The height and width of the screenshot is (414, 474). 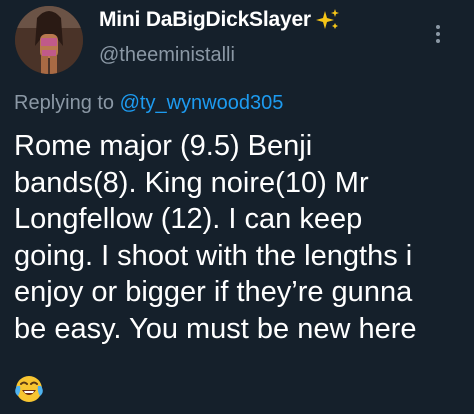 I want to click on author-row: Mini DaBigDickSlayer, so click(x=220, y=20).